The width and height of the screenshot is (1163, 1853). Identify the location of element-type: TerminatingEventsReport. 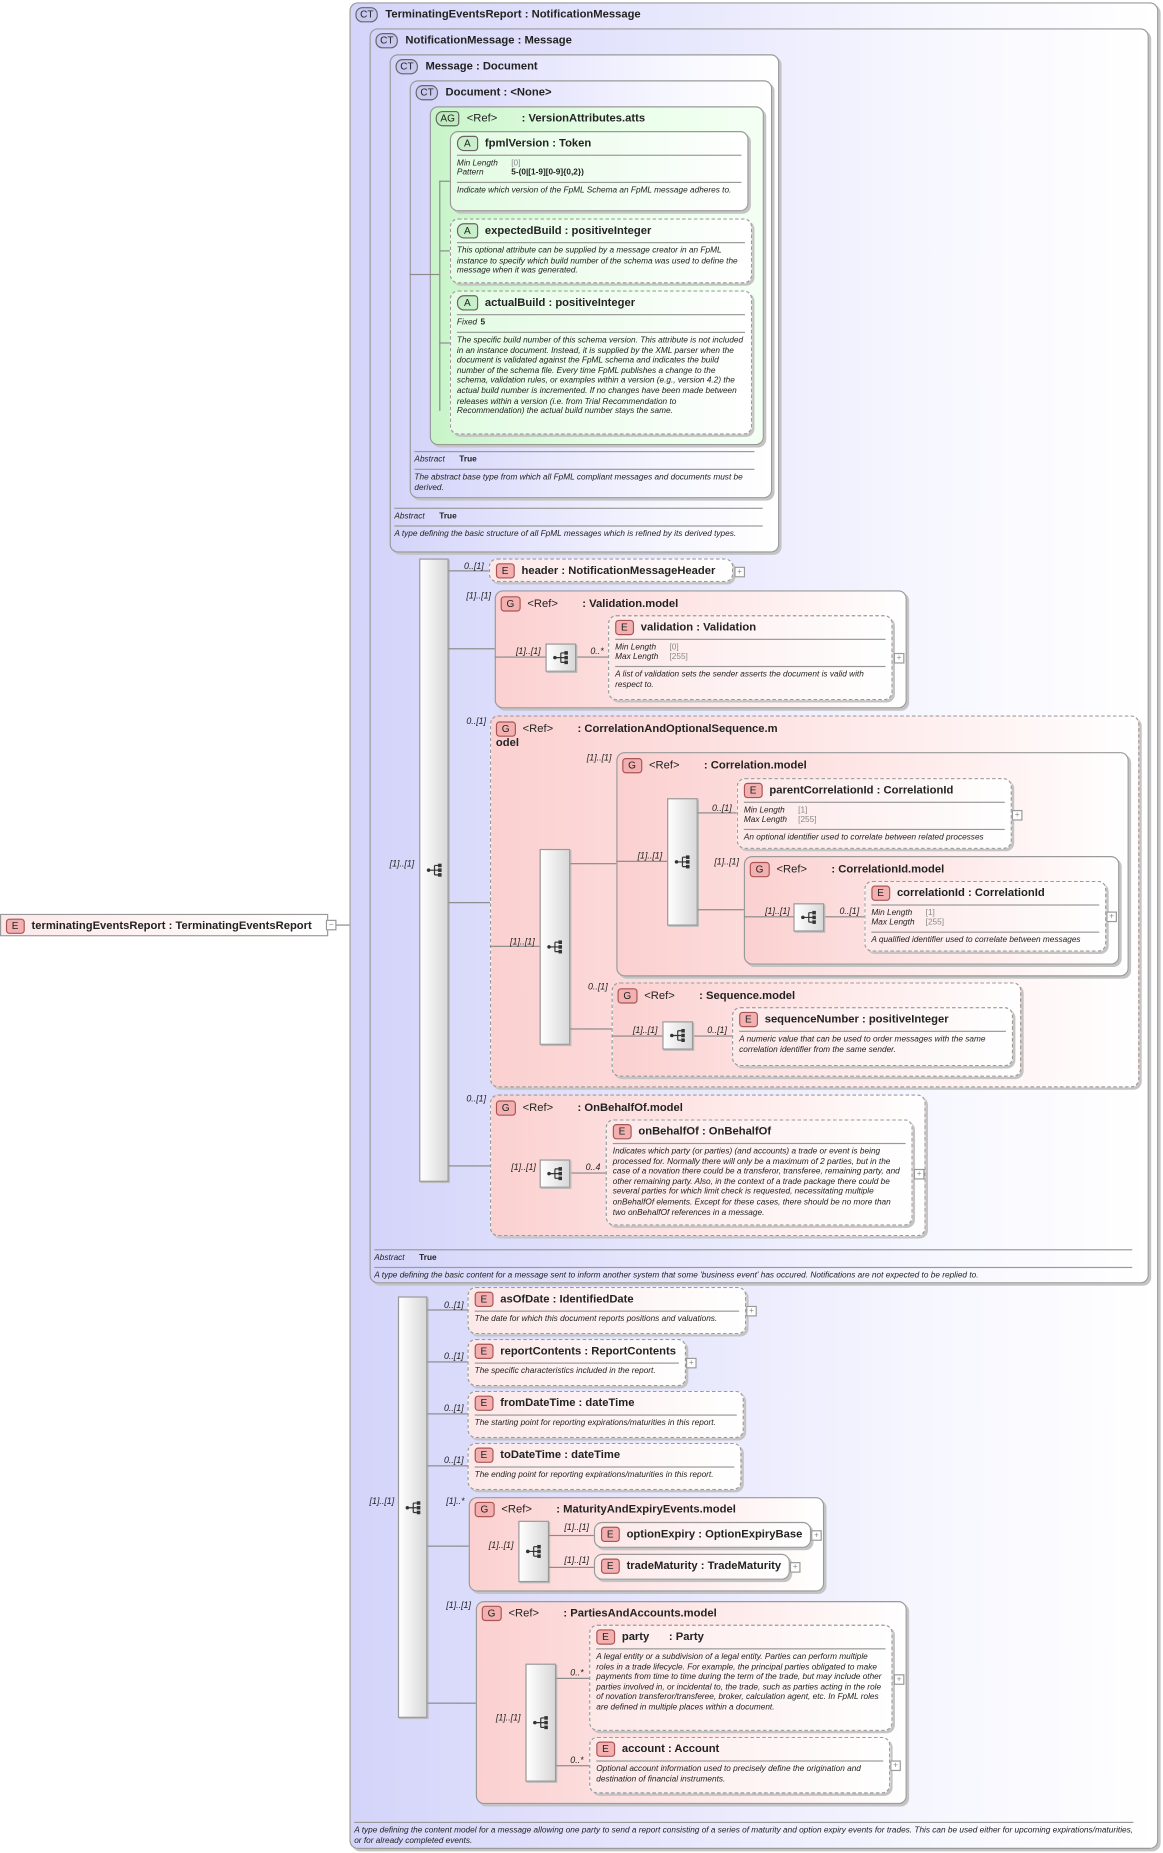
(239, 926).